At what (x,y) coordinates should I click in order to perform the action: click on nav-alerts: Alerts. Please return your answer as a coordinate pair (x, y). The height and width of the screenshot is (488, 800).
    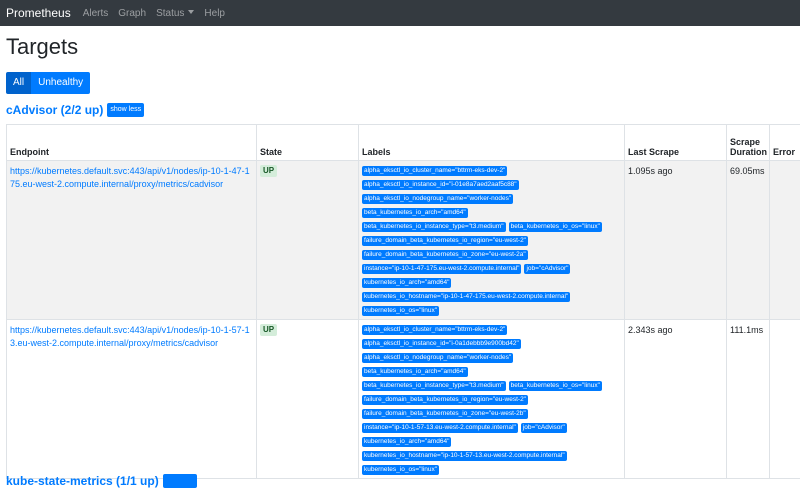
    Looking at the image, I should click on (96, 13).